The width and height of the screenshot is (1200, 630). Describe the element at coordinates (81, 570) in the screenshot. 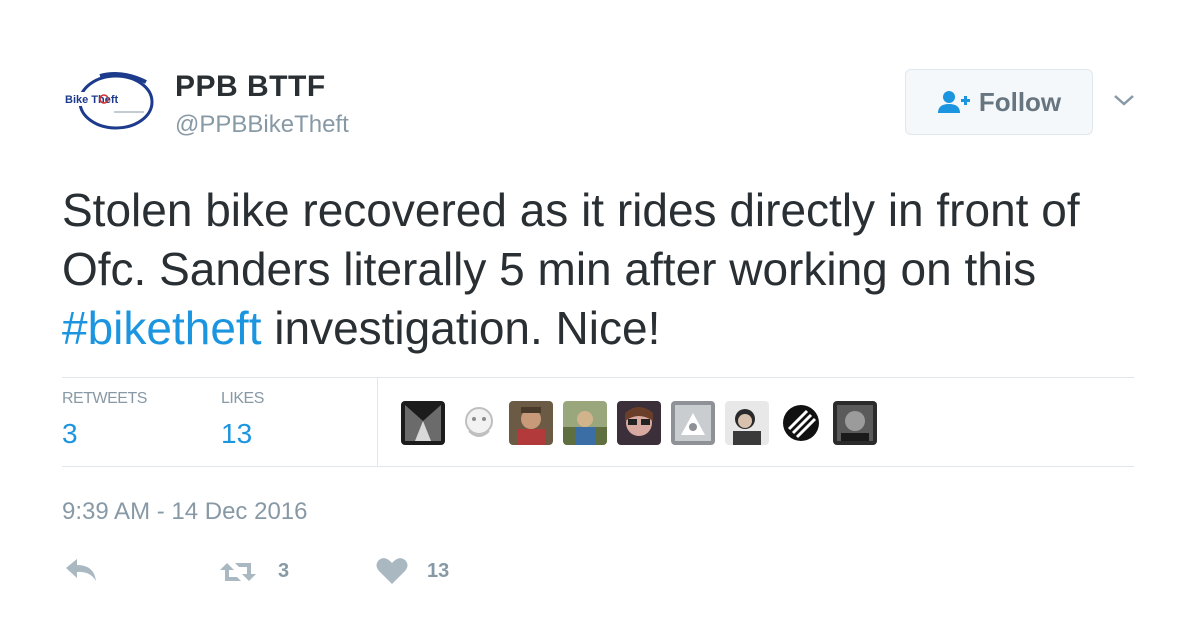

I see `reply-icon` at that location.